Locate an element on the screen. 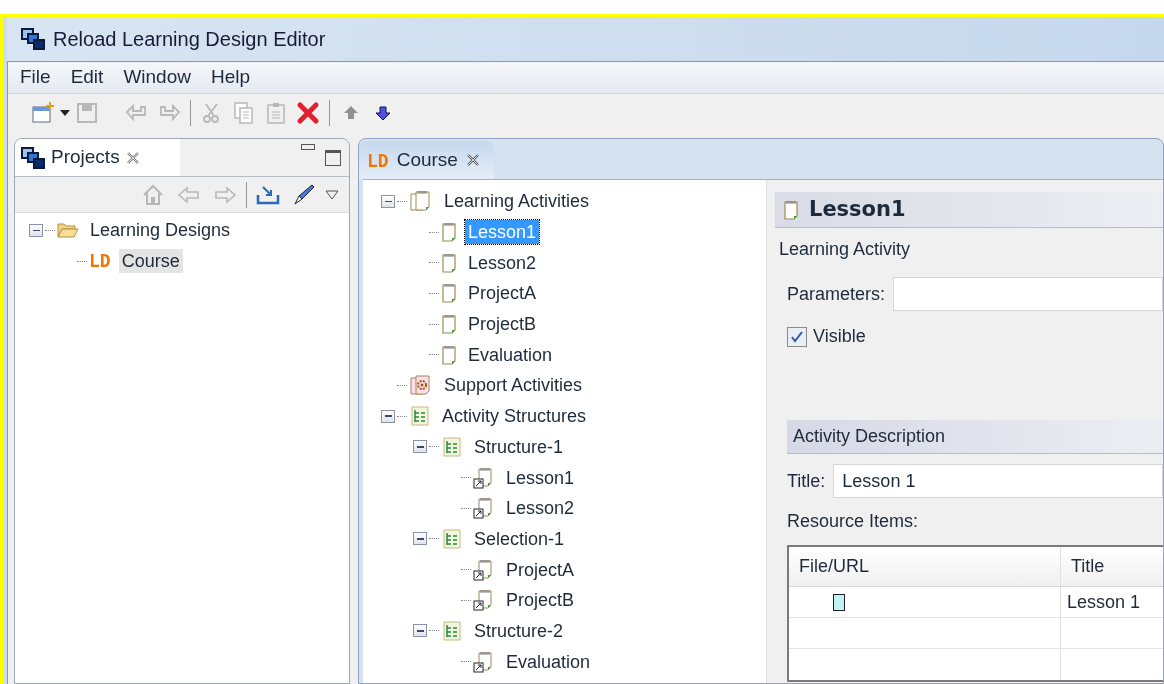 The image size is (1164, 684). menu-item: Edit is located at coordinates (87, 77).